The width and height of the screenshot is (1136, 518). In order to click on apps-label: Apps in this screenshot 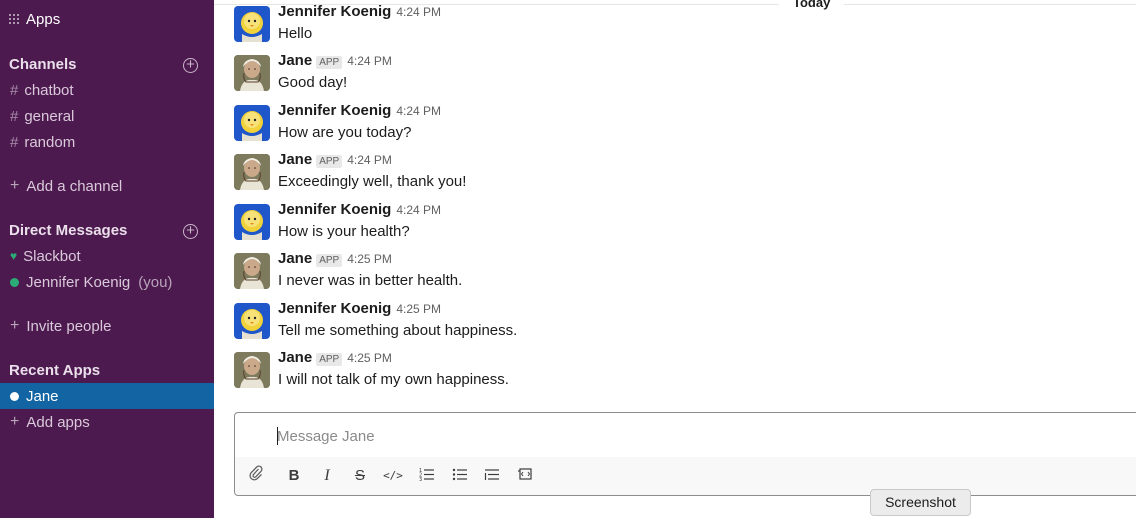, I will do `click(43, 19)`.